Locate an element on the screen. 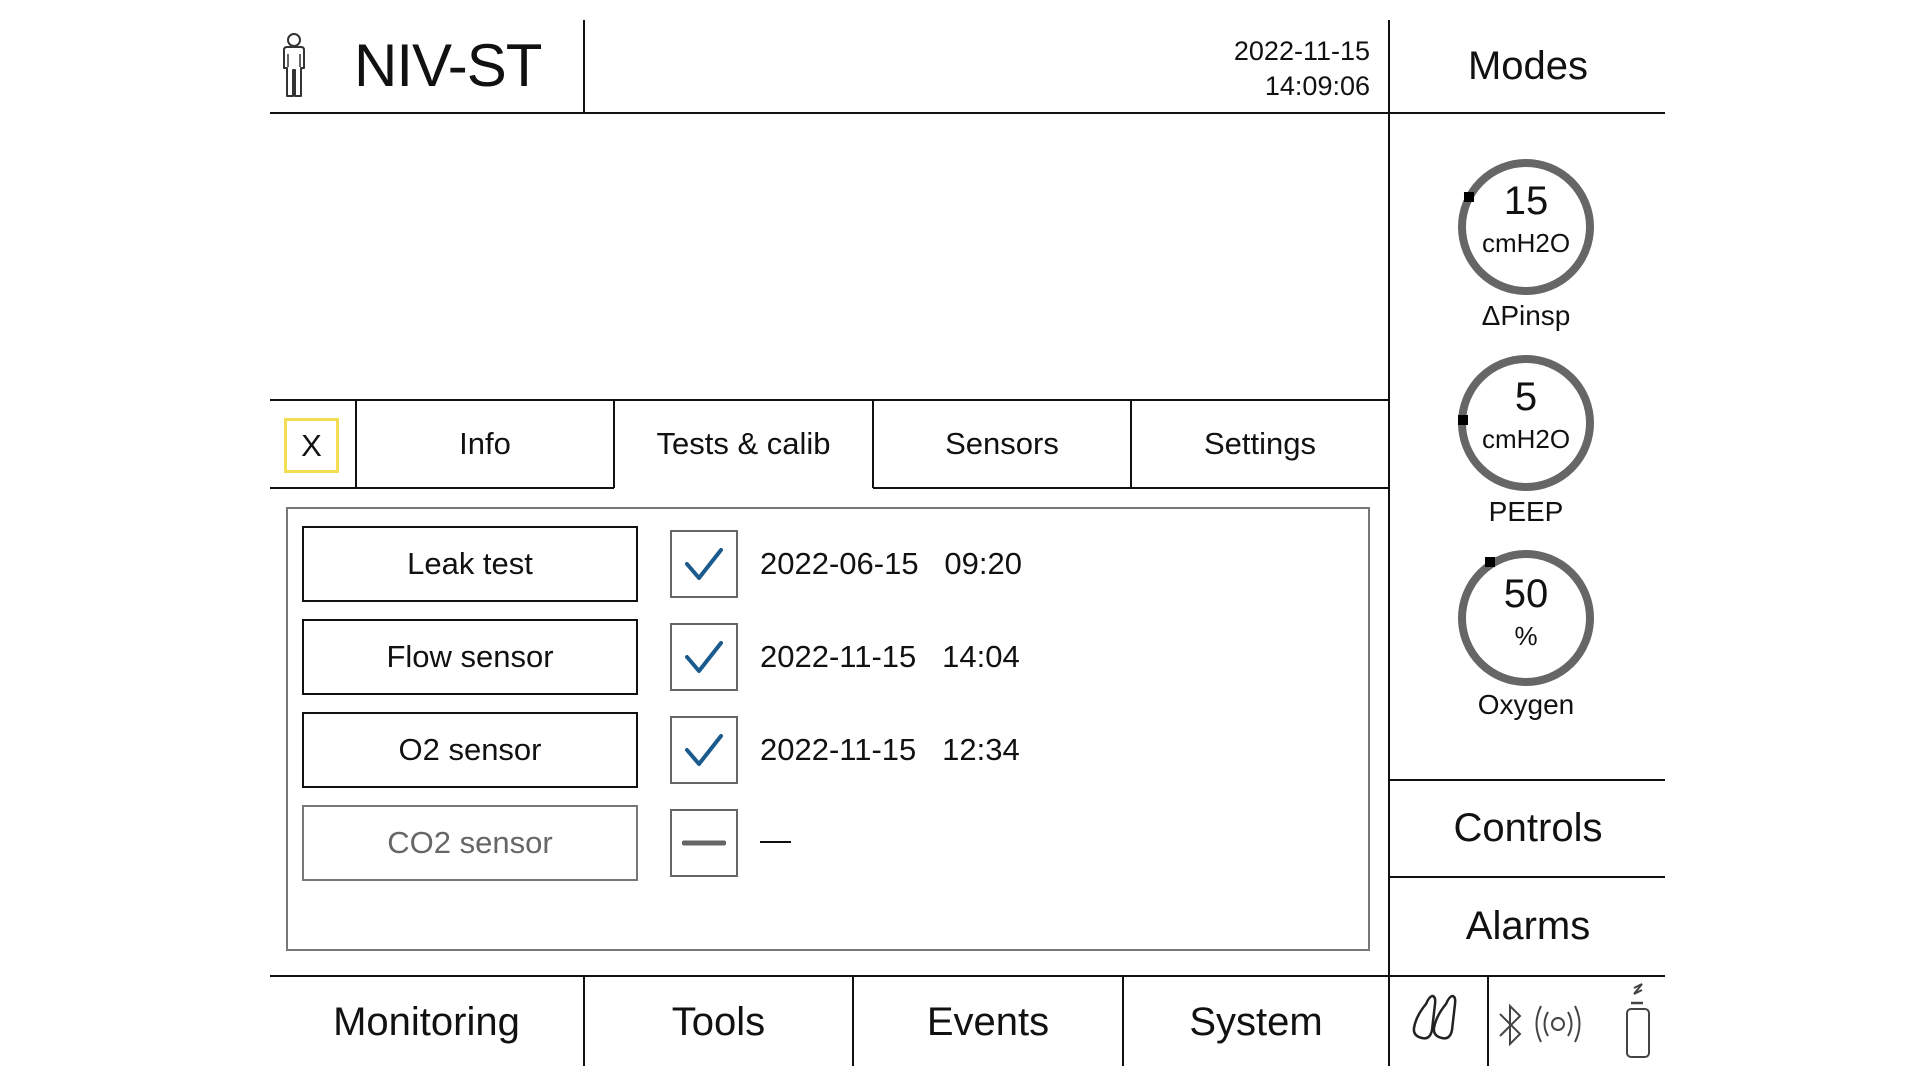 This screenshot has height=1080, width=1920. dial-value: 5 is located at coordinates (1526, 397).